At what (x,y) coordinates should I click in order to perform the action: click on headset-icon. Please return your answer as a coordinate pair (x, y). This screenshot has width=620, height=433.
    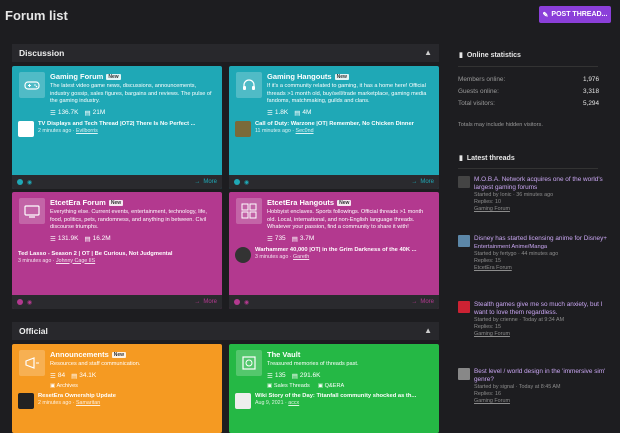
    Looking at the image, I should click on (249, 85).